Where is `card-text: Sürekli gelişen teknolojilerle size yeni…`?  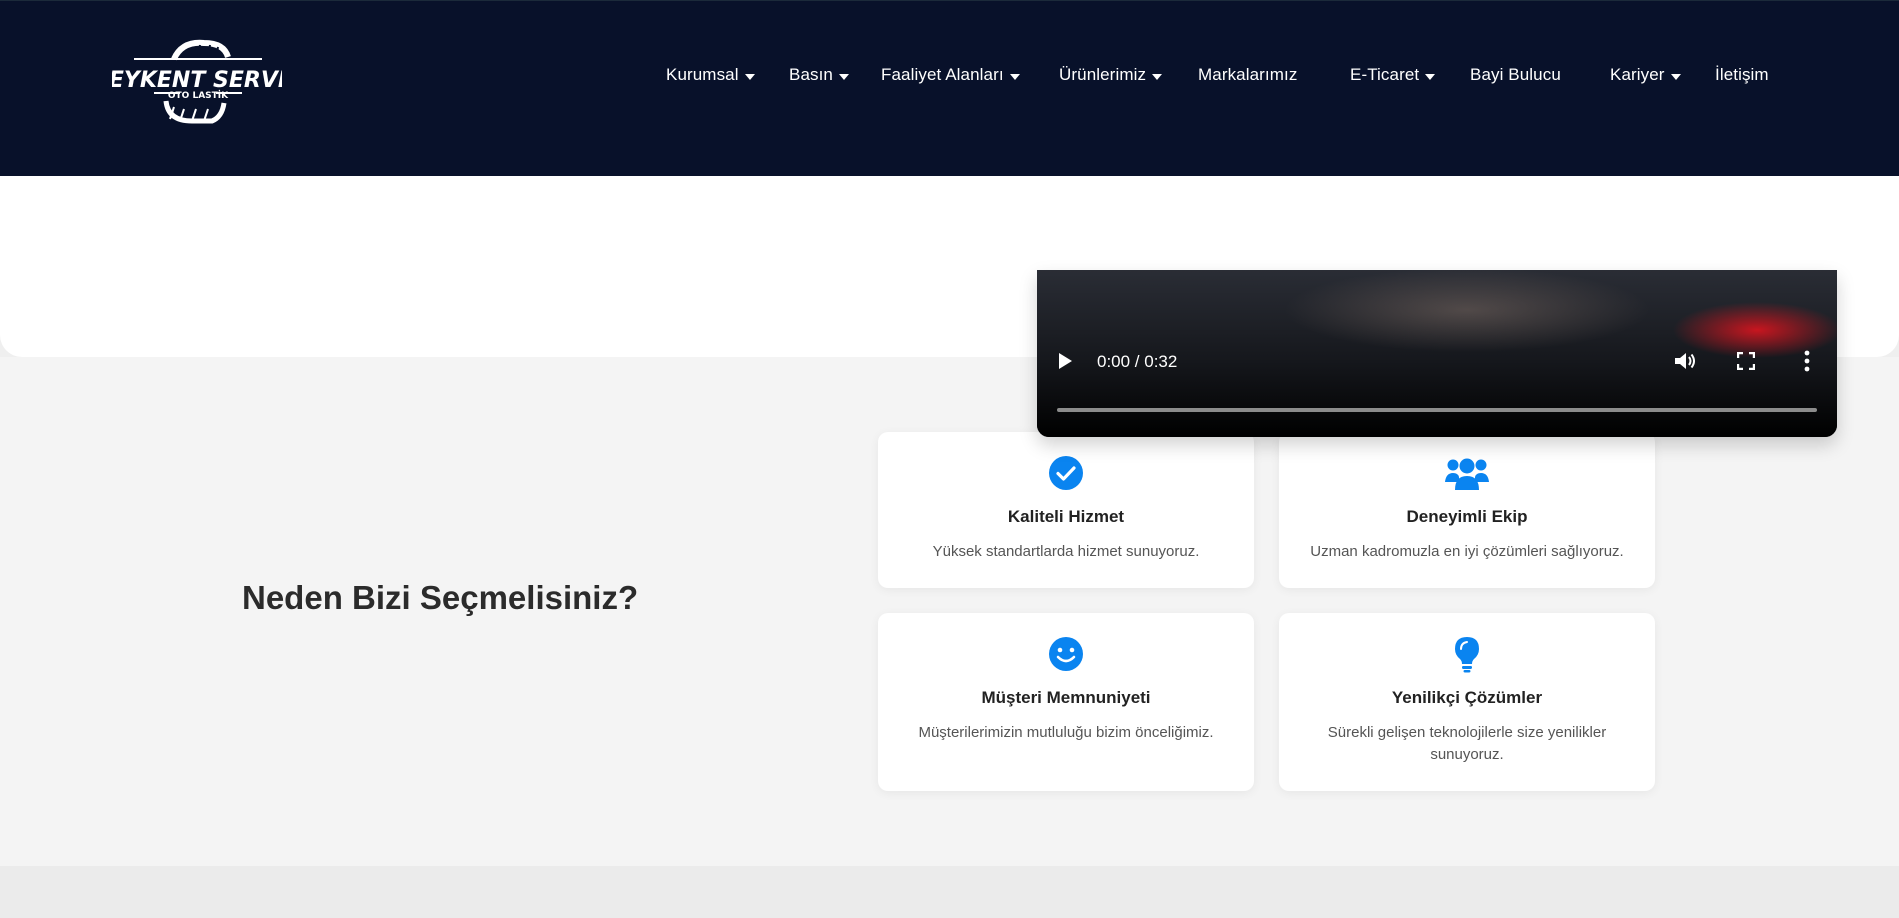 card-text: Sürekli gelişen teknolojilerle size yeni… is located at coordinates (1467, 743).